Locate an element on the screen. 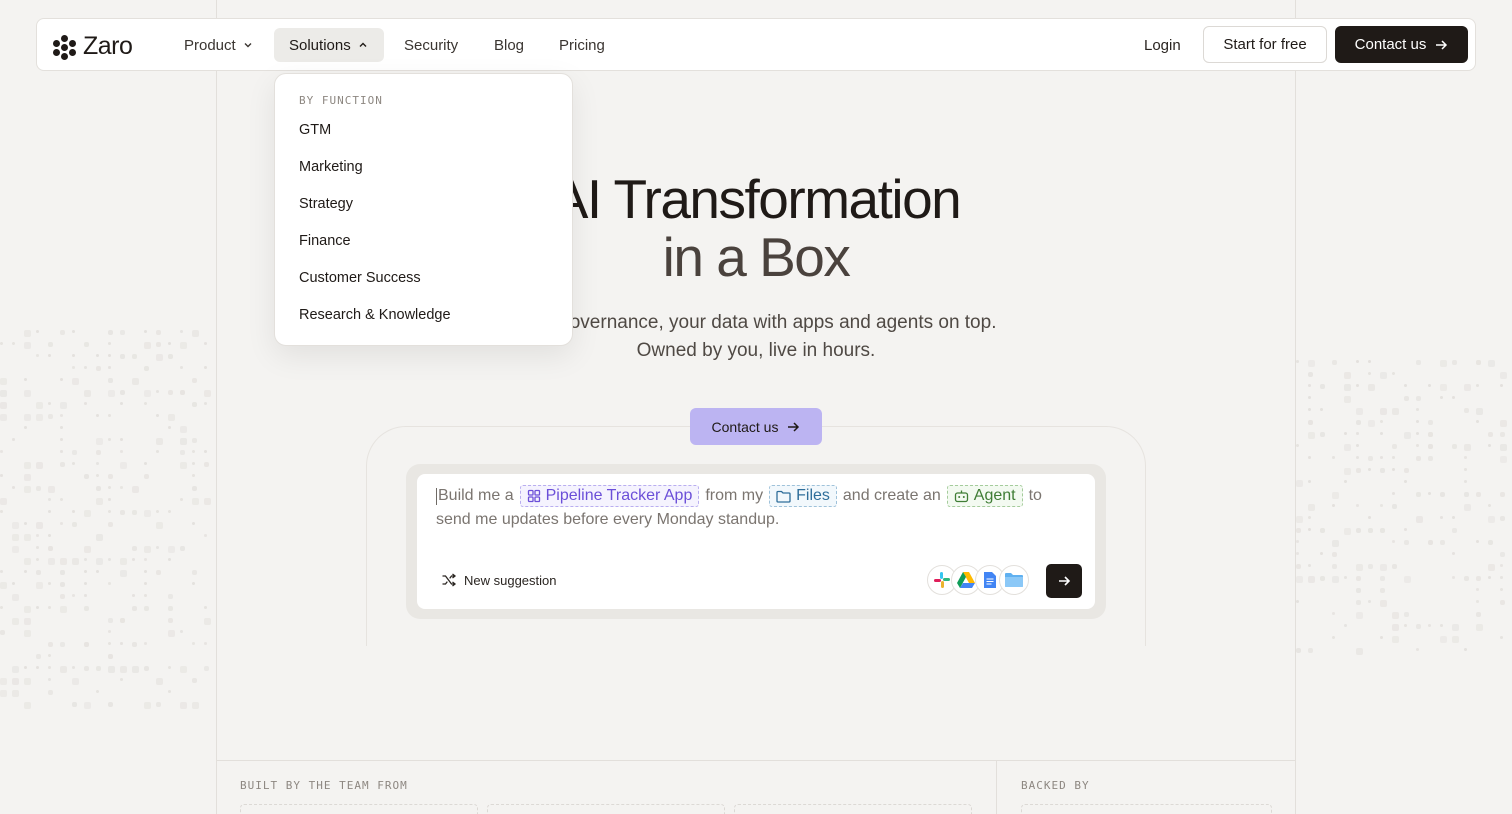 Image resolution: width=1512 pixels, height=814 pixels. new-suggestion-button: New suggestion is located at coordinates (499, 580).